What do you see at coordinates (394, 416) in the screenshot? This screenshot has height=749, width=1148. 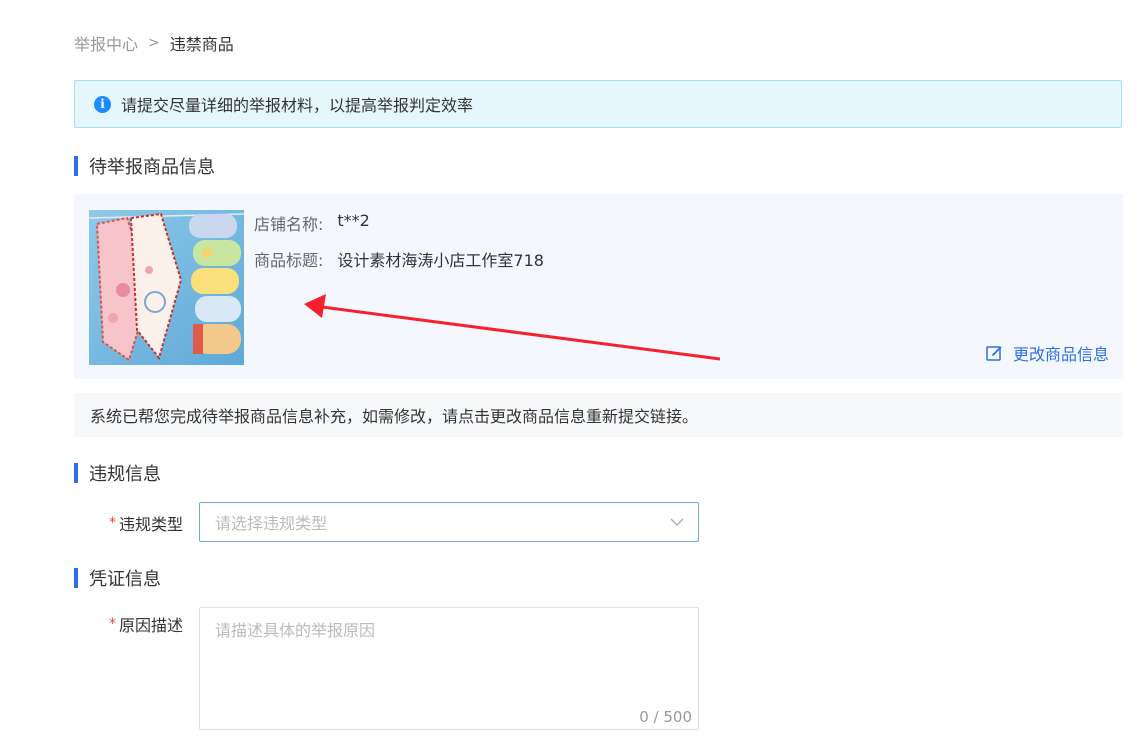 I see `auto-fill-notice-text: 系统已帮您完成待举报商品信息补充，如需修改，请点击更改商品信息重新提交链接。` at bounding box center [394, 416].